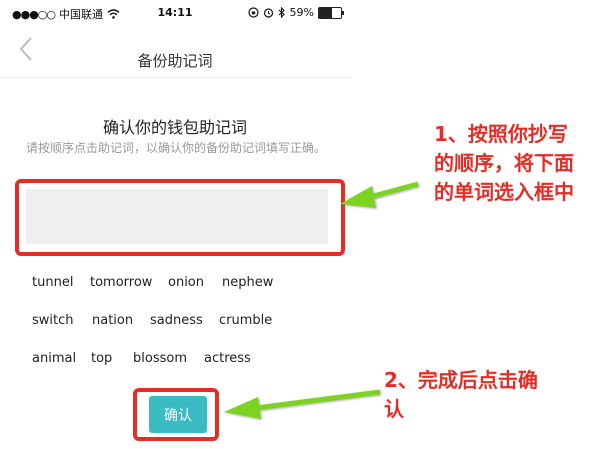 This screenshot has width=590, height=449. What do you see at coordinates (281, 12) in the screenshot?
I see `bluetooth-icon` at bounding box center [281, 12].